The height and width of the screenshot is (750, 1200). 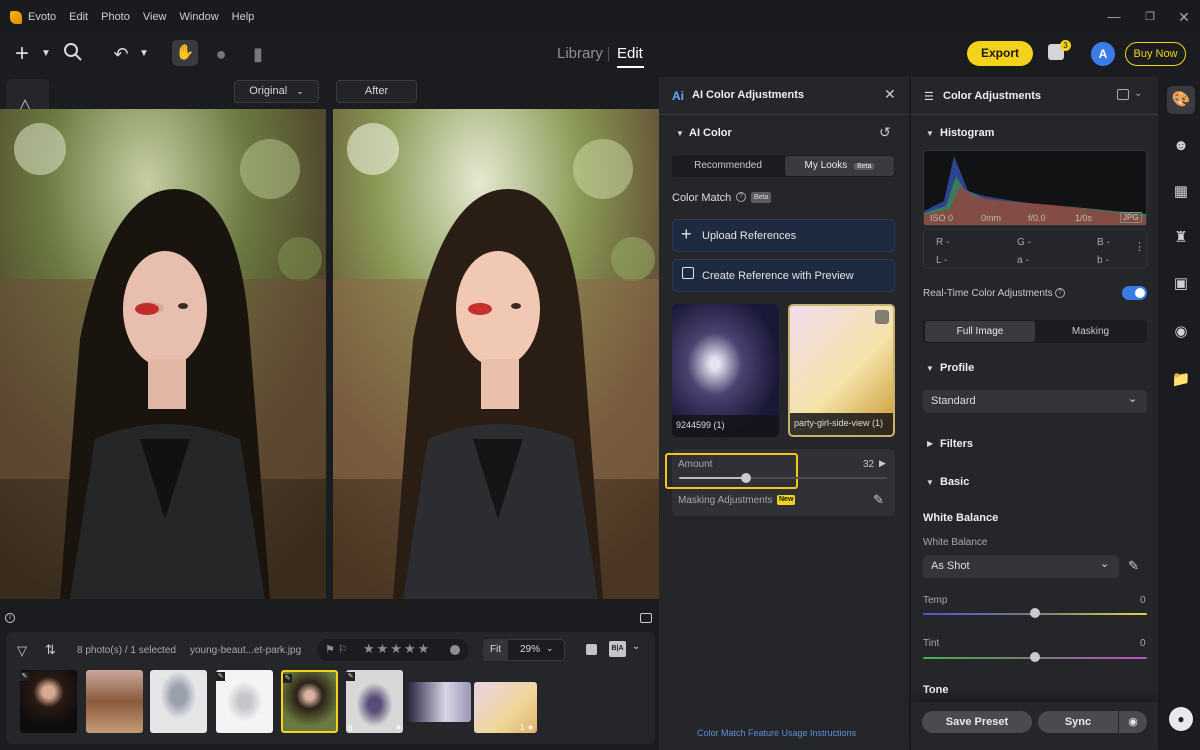 What do you see at coordinates (991, 218) in the screenshot?
I see `focal-value: 0mm` at bounding box center [991, 218].